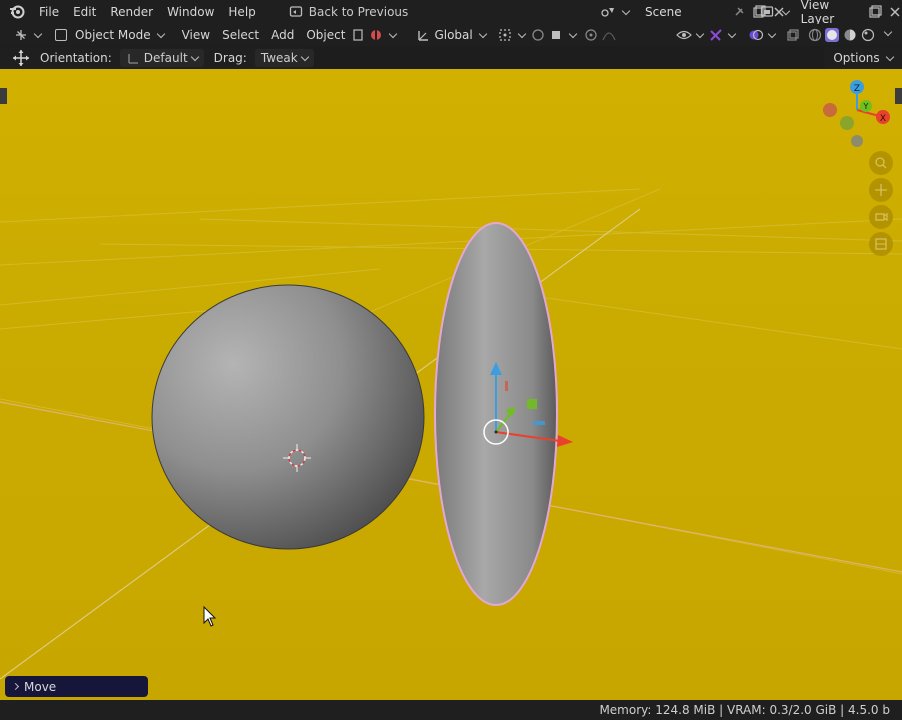  Describe the element at coordinates (240, 35) in the screenshot. I see `menu-select: Select` at that location.